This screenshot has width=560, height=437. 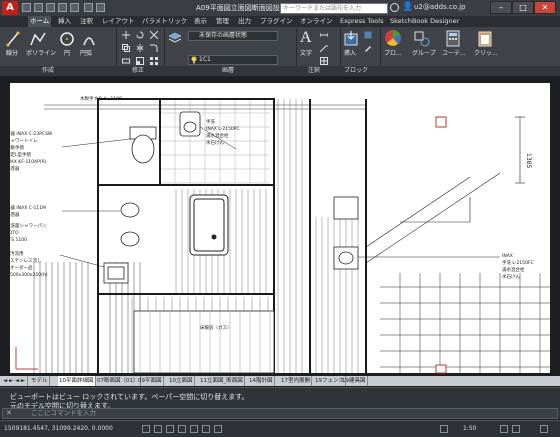 I want to click on copy-icon, so click(x=126, y=48).